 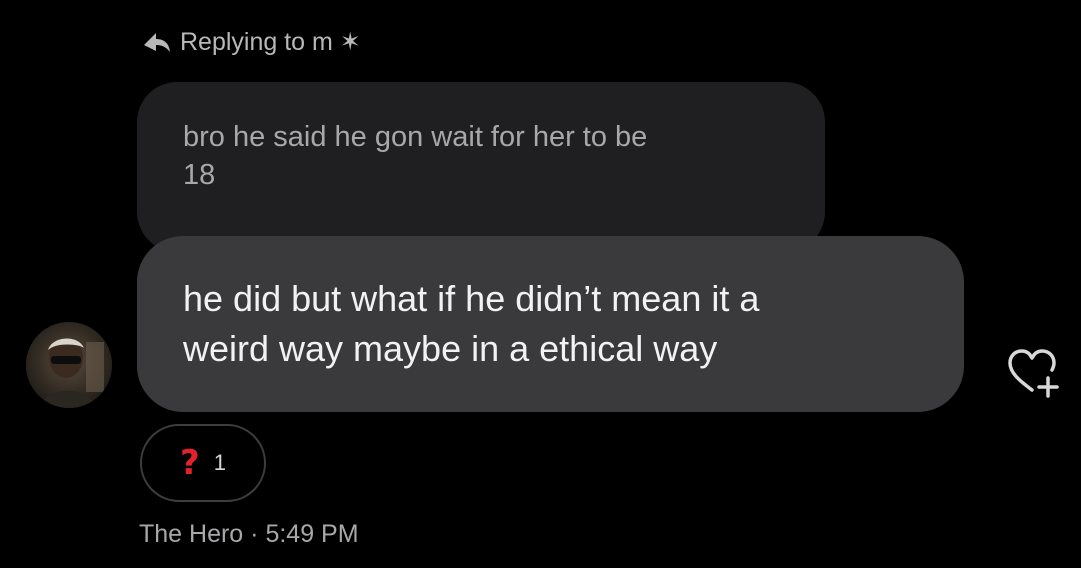 I want to click on avatar, so click(x=69, y=365).